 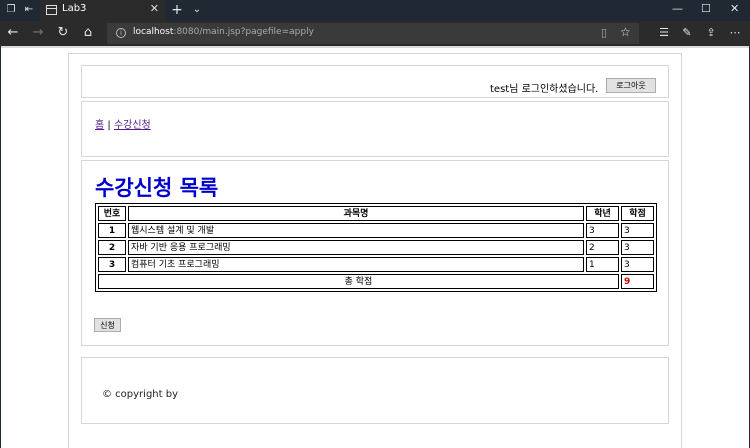 I want to click on cell-no: 2, so click(x=112, y=247).